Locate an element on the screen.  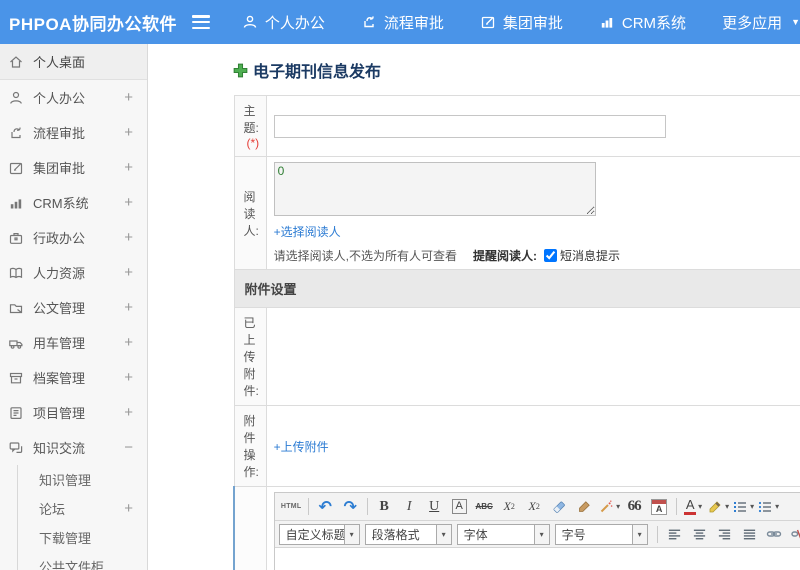
sms-notify-checkbox is located at coordinates (551, 255).